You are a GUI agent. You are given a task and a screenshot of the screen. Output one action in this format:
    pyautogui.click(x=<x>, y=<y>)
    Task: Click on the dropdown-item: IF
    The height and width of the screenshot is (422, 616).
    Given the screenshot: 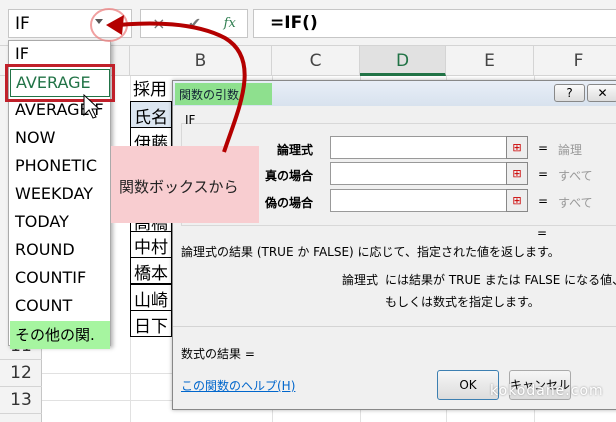 What is the action you would take?
    pyautogui.click(x=60, y=55)
    